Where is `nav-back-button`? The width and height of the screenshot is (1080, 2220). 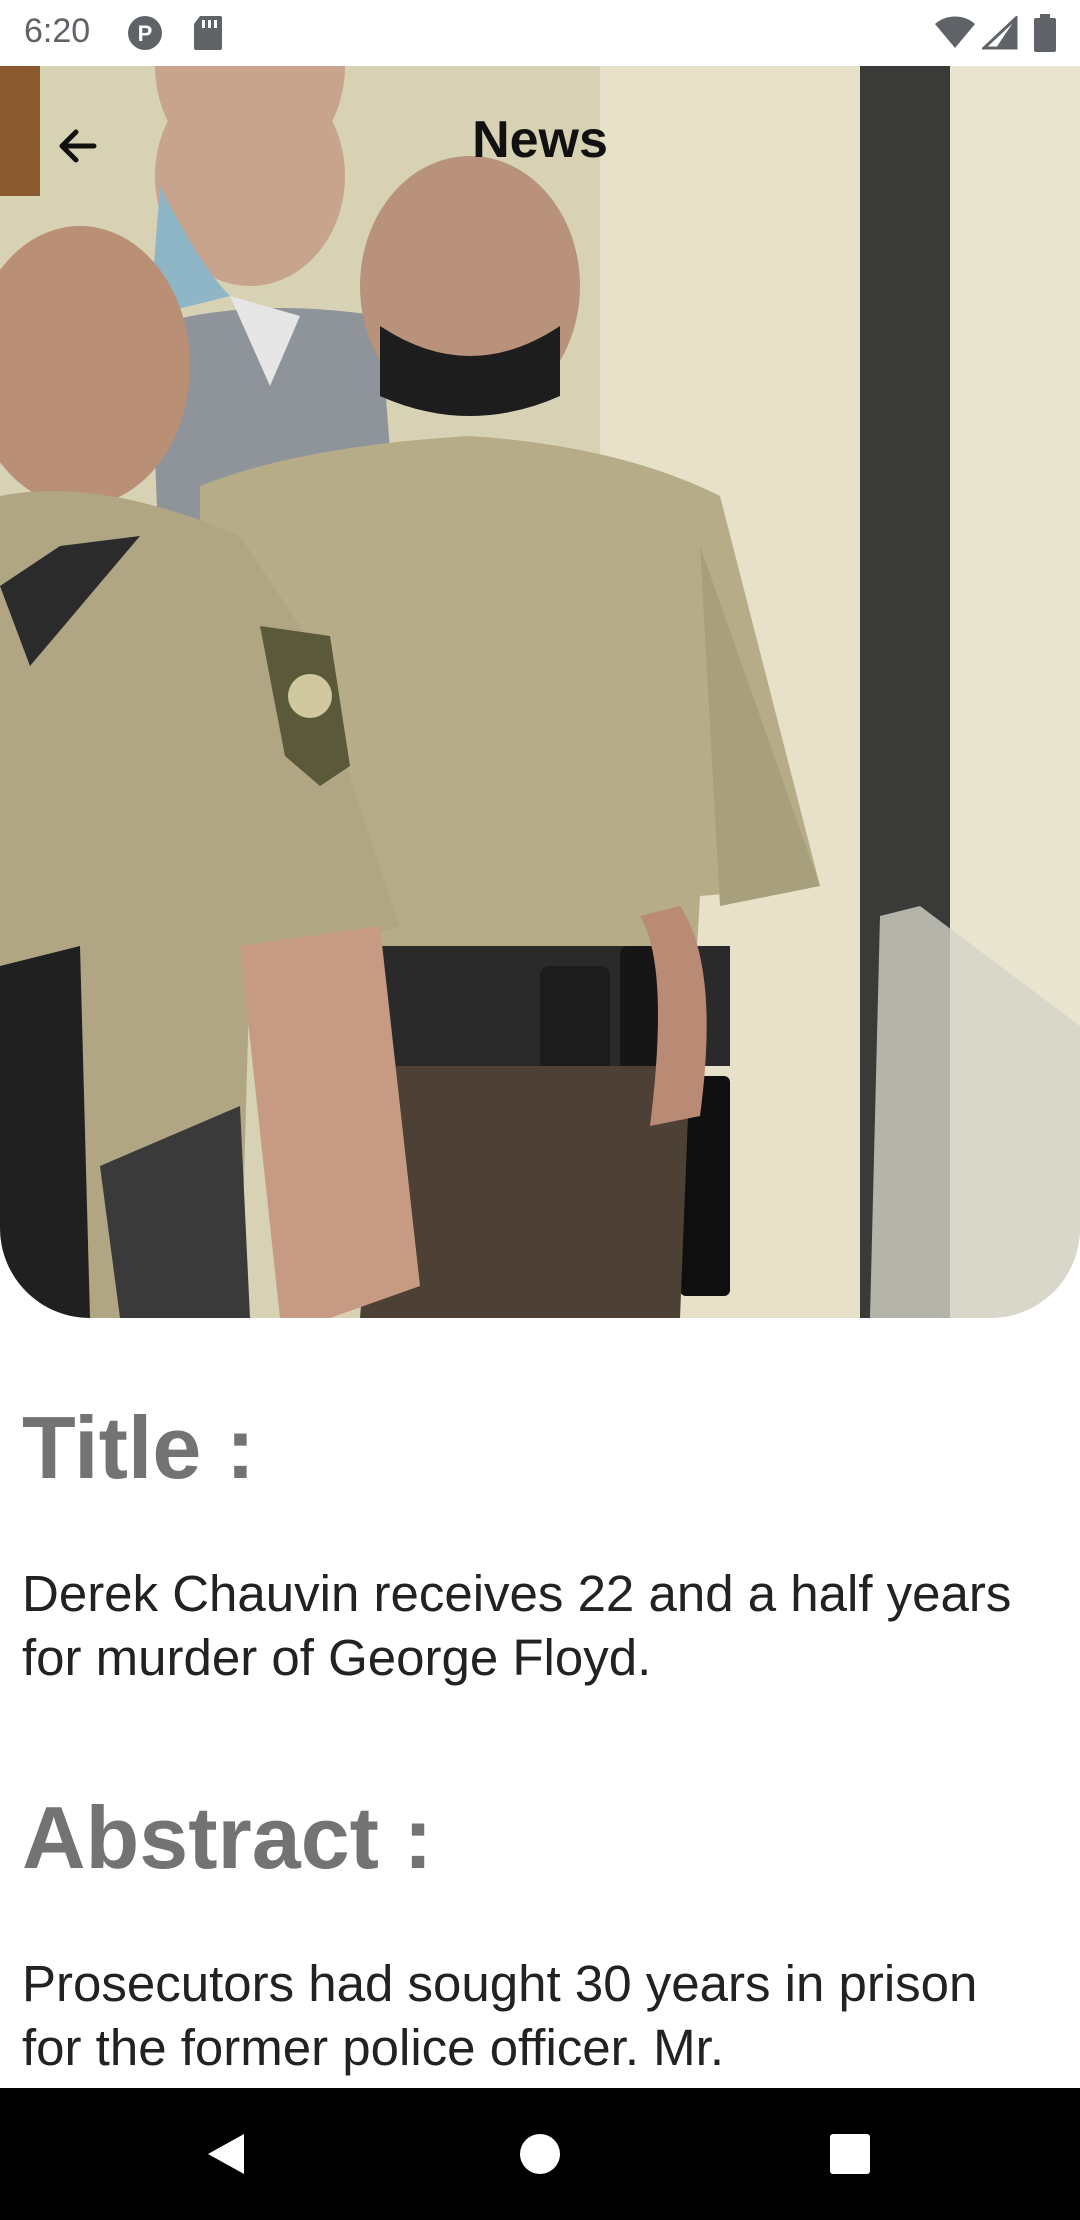 nav-back-button is located at coordinates (226, 2154).